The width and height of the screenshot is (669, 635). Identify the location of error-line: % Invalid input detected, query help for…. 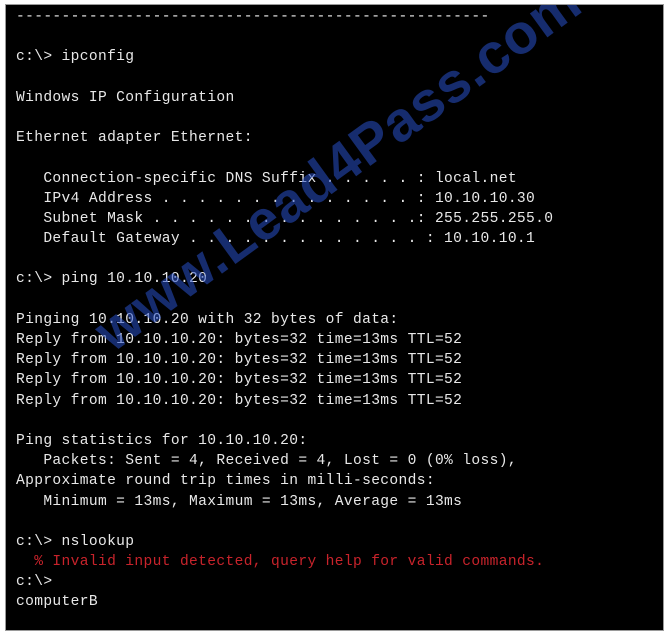
(280, 562).